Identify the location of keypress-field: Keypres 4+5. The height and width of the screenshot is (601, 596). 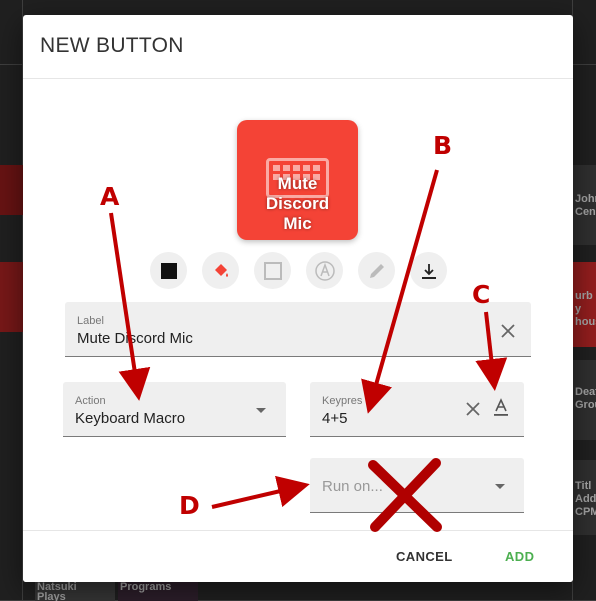
(417, 409).